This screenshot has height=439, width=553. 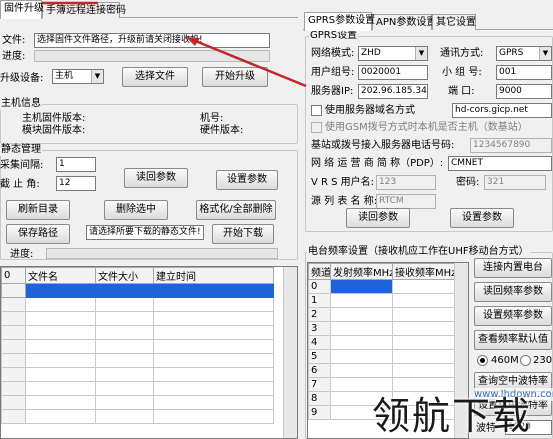 I want to click on interval-input: 1, so click(x=76, y=164).